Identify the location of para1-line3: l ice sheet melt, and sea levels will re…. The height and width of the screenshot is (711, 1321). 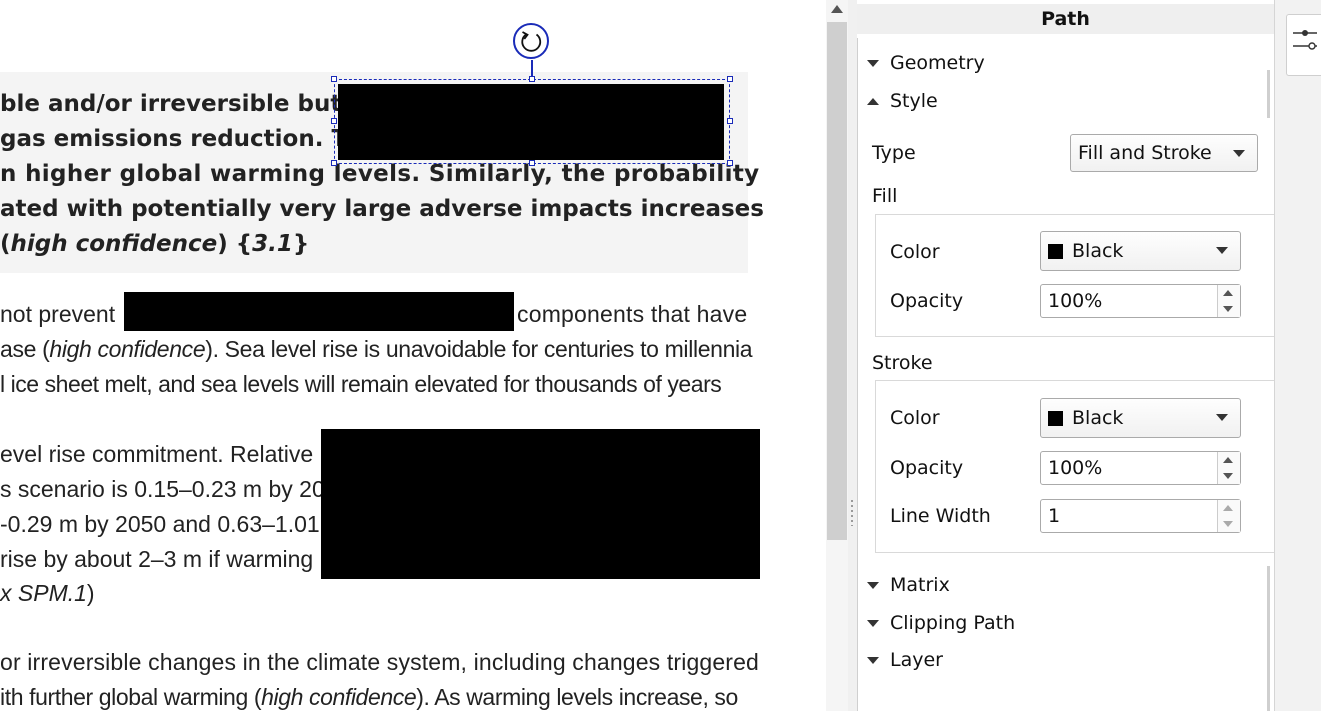
(361, 384).